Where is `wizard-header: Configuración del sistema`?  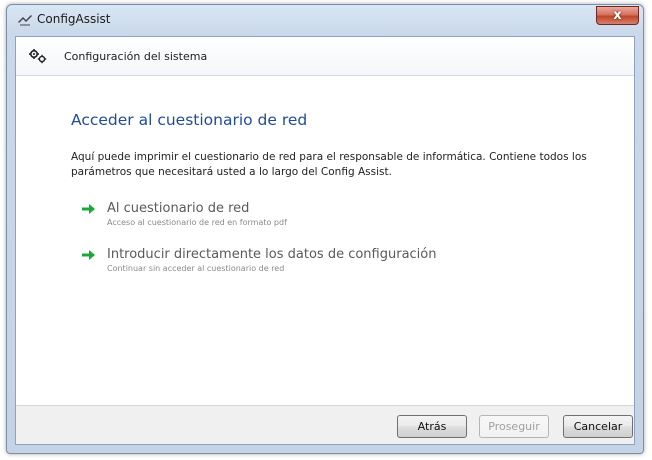
wizard-header: Configuración del sistema is located at coordinates (325, 56).